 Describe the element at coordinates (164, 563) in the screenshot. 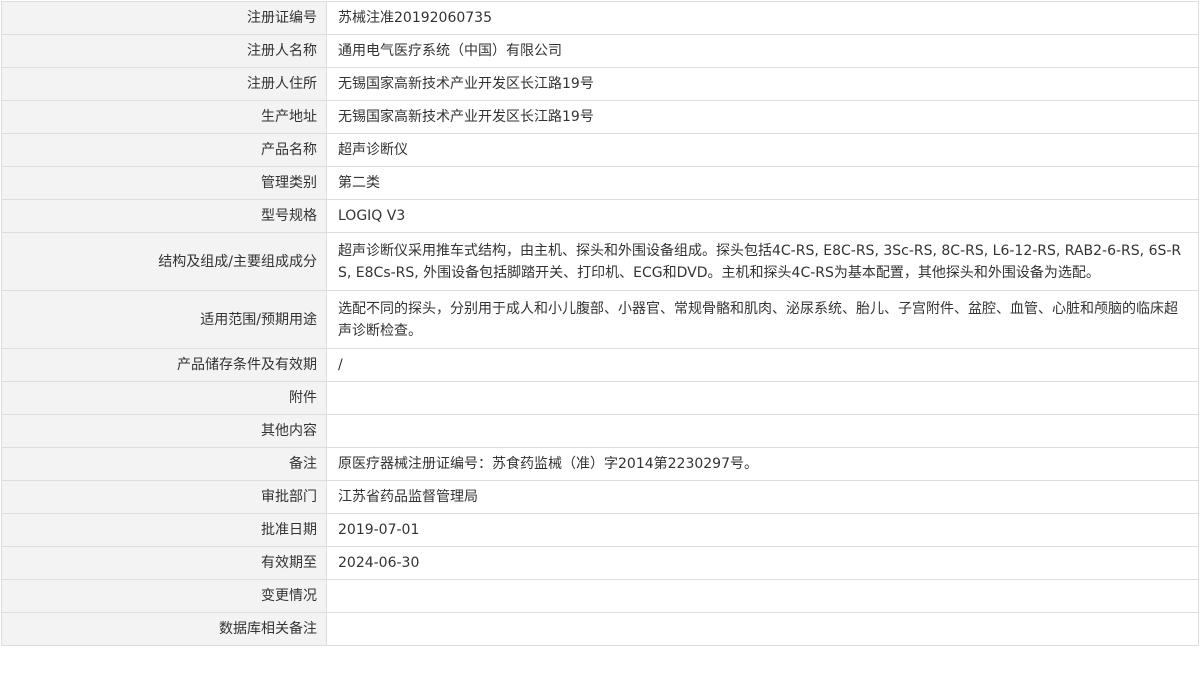

I see `valid-until-label: 有效期至` at that location.